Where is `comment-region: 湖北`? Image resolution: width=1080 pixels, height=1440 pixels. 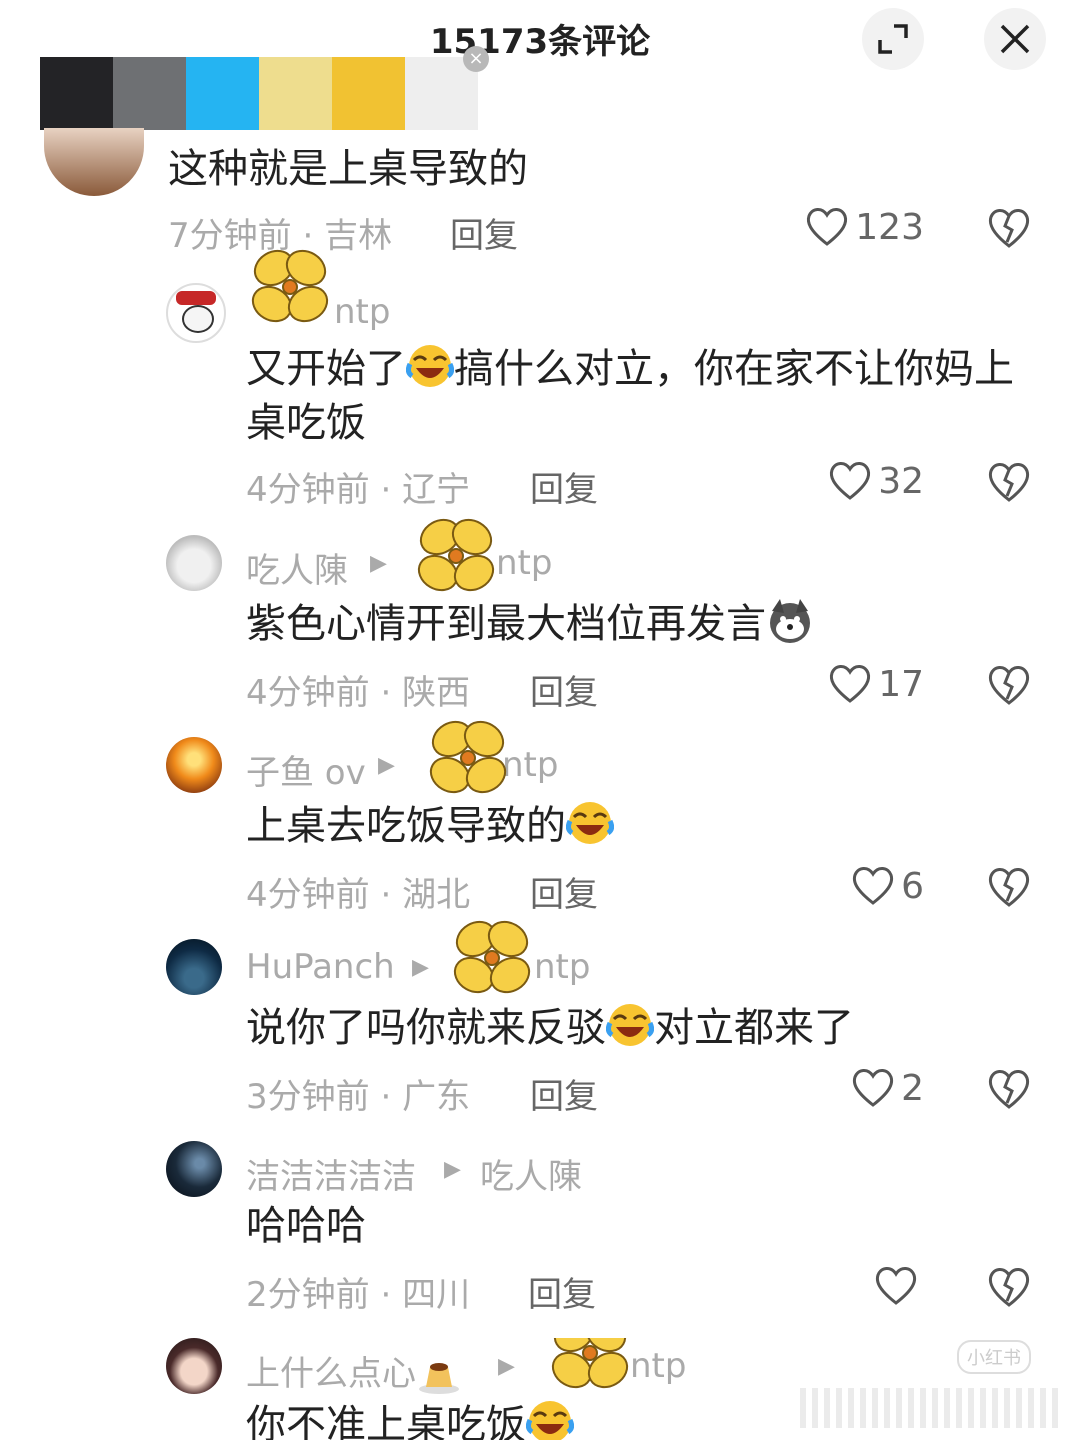 comment-region: 湖北 is located at coordinates (436, 895).